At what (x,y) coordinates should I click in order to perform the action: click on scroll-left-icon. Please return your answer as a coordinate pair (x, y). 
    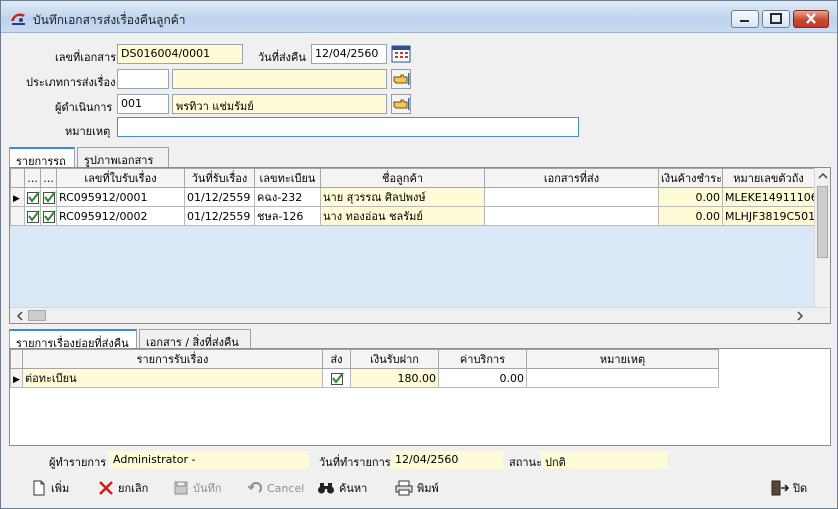
    Looking at the image, I should click on (20, 316).